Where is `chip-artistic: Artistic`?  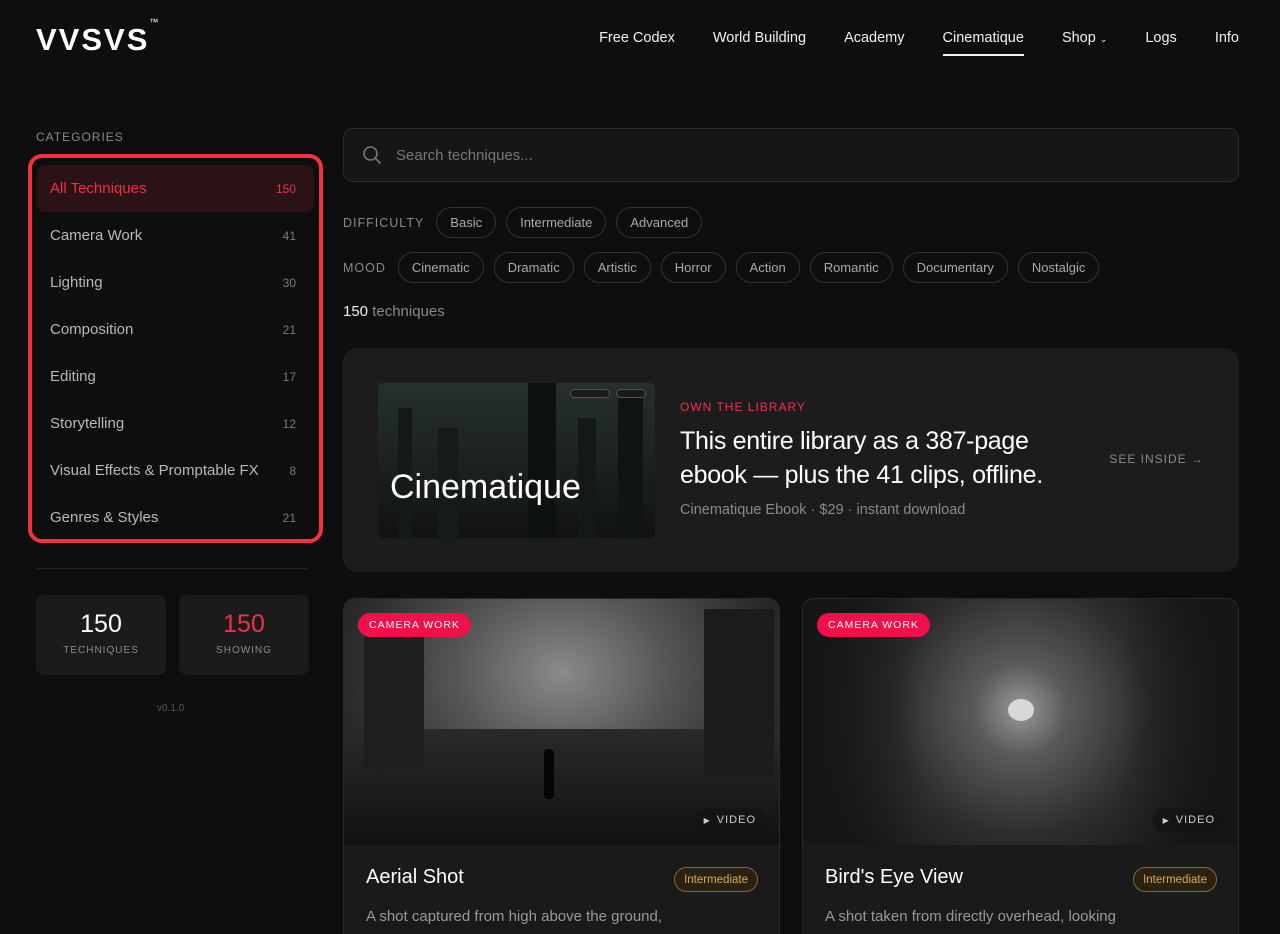
chip-artistic: Artistic is located at coordinates (617, 267).